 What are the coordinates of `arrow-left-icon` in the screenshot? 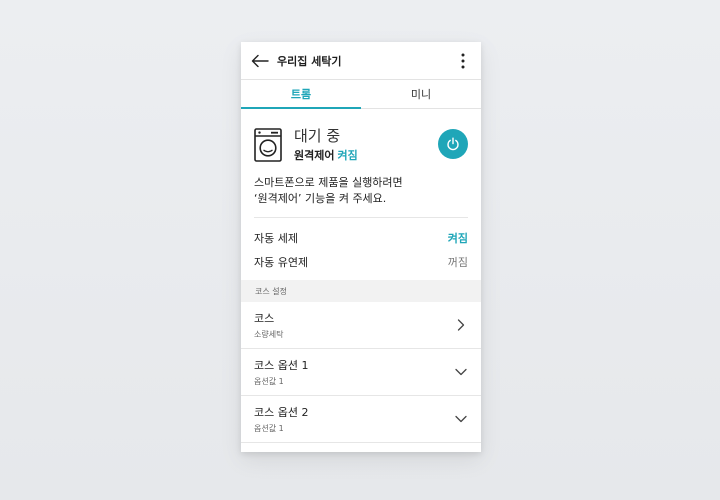 It's located at (260, 60).